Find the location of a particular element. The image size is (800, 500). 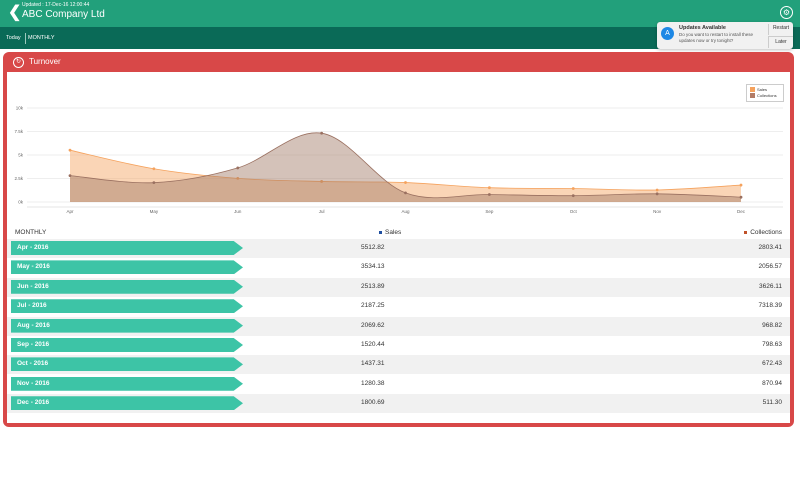

chart-legend: Sales Collections is located at coordinates (765, 93).